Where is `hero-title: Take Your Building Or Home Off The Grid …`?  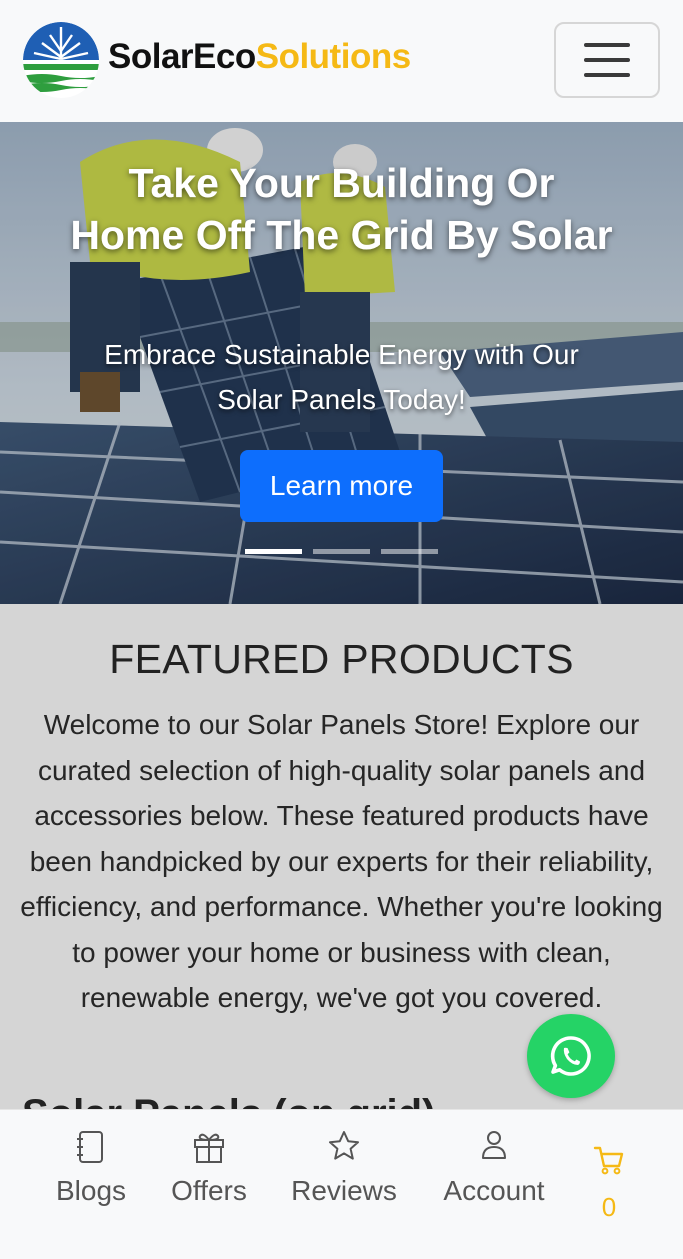
hero-title: Take Your Building Or Home Off The Grid … is located at coordinates (341, 209).